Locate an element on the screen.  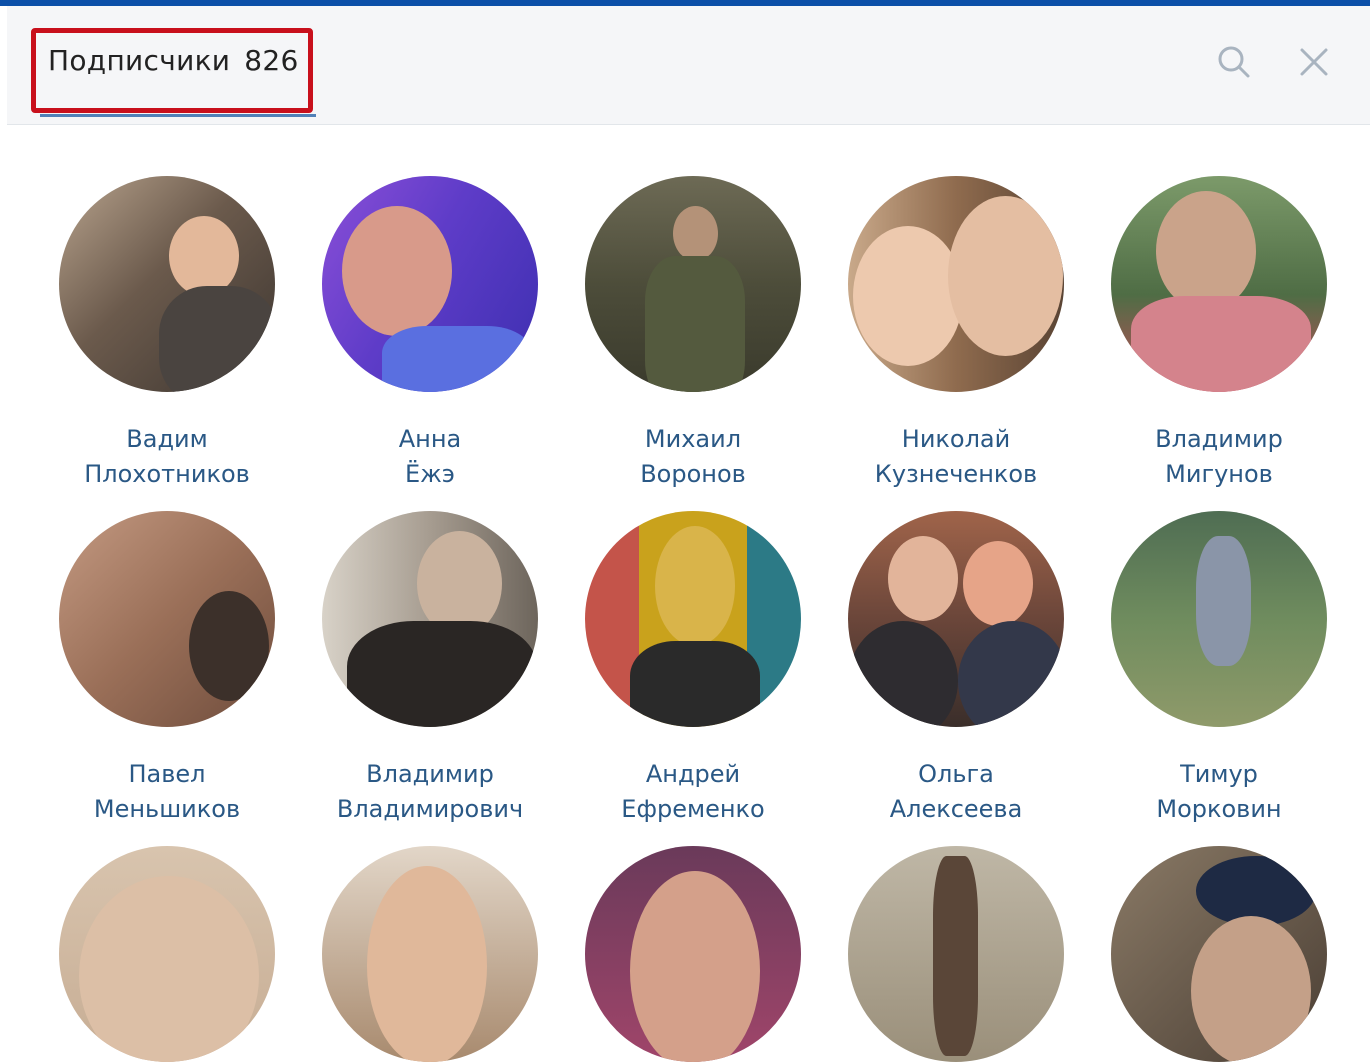
tab-label: Подписчики is located at coordinates (139, 60).